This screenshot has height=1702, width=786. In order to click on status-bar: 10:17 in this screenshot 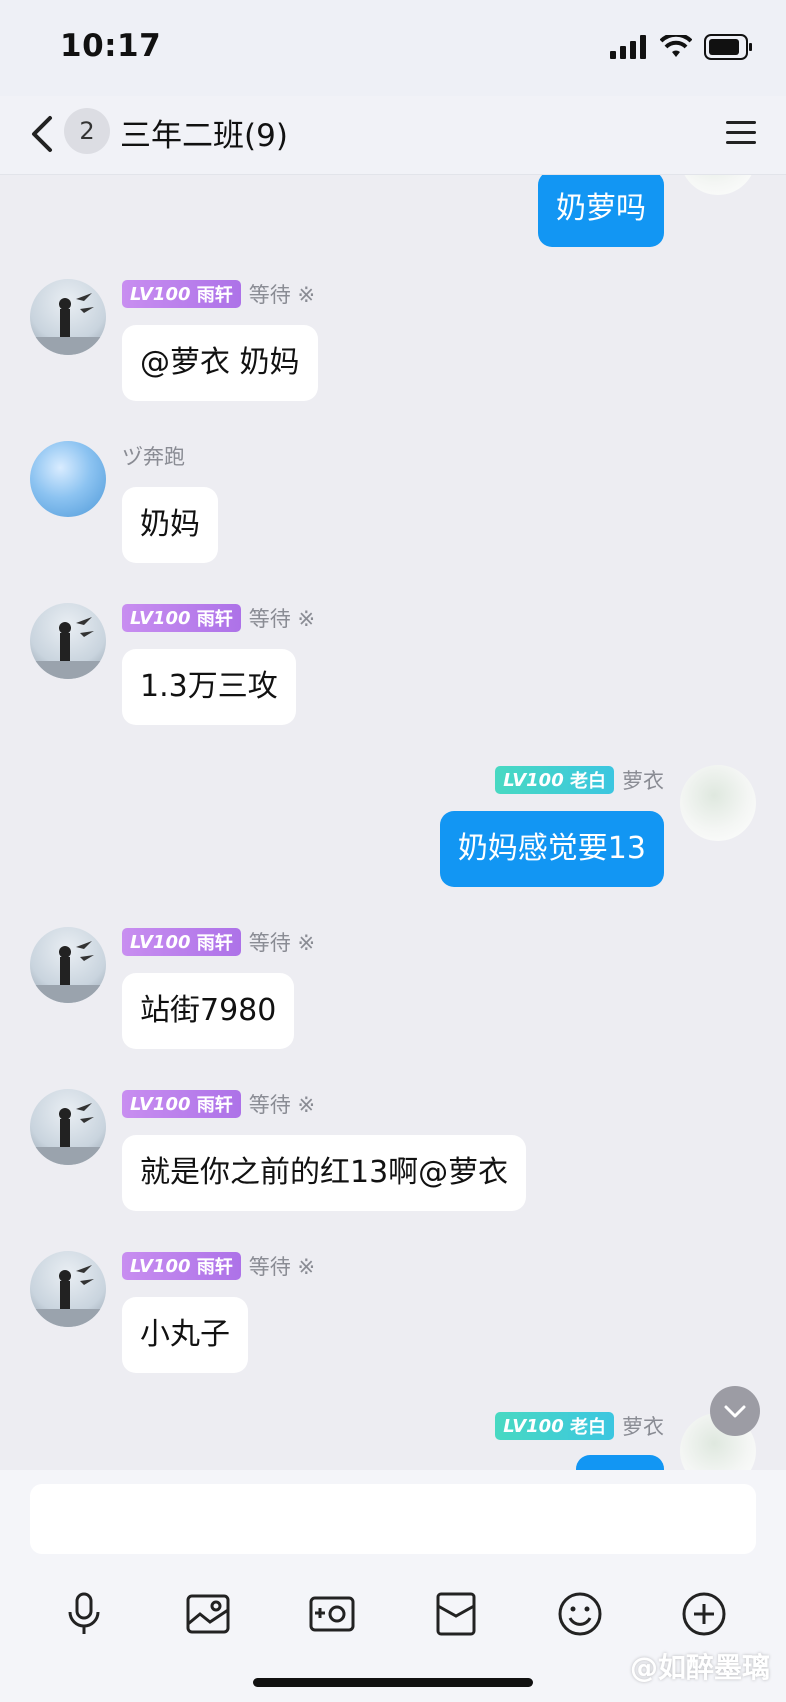, I will do `click(393, 48)`.